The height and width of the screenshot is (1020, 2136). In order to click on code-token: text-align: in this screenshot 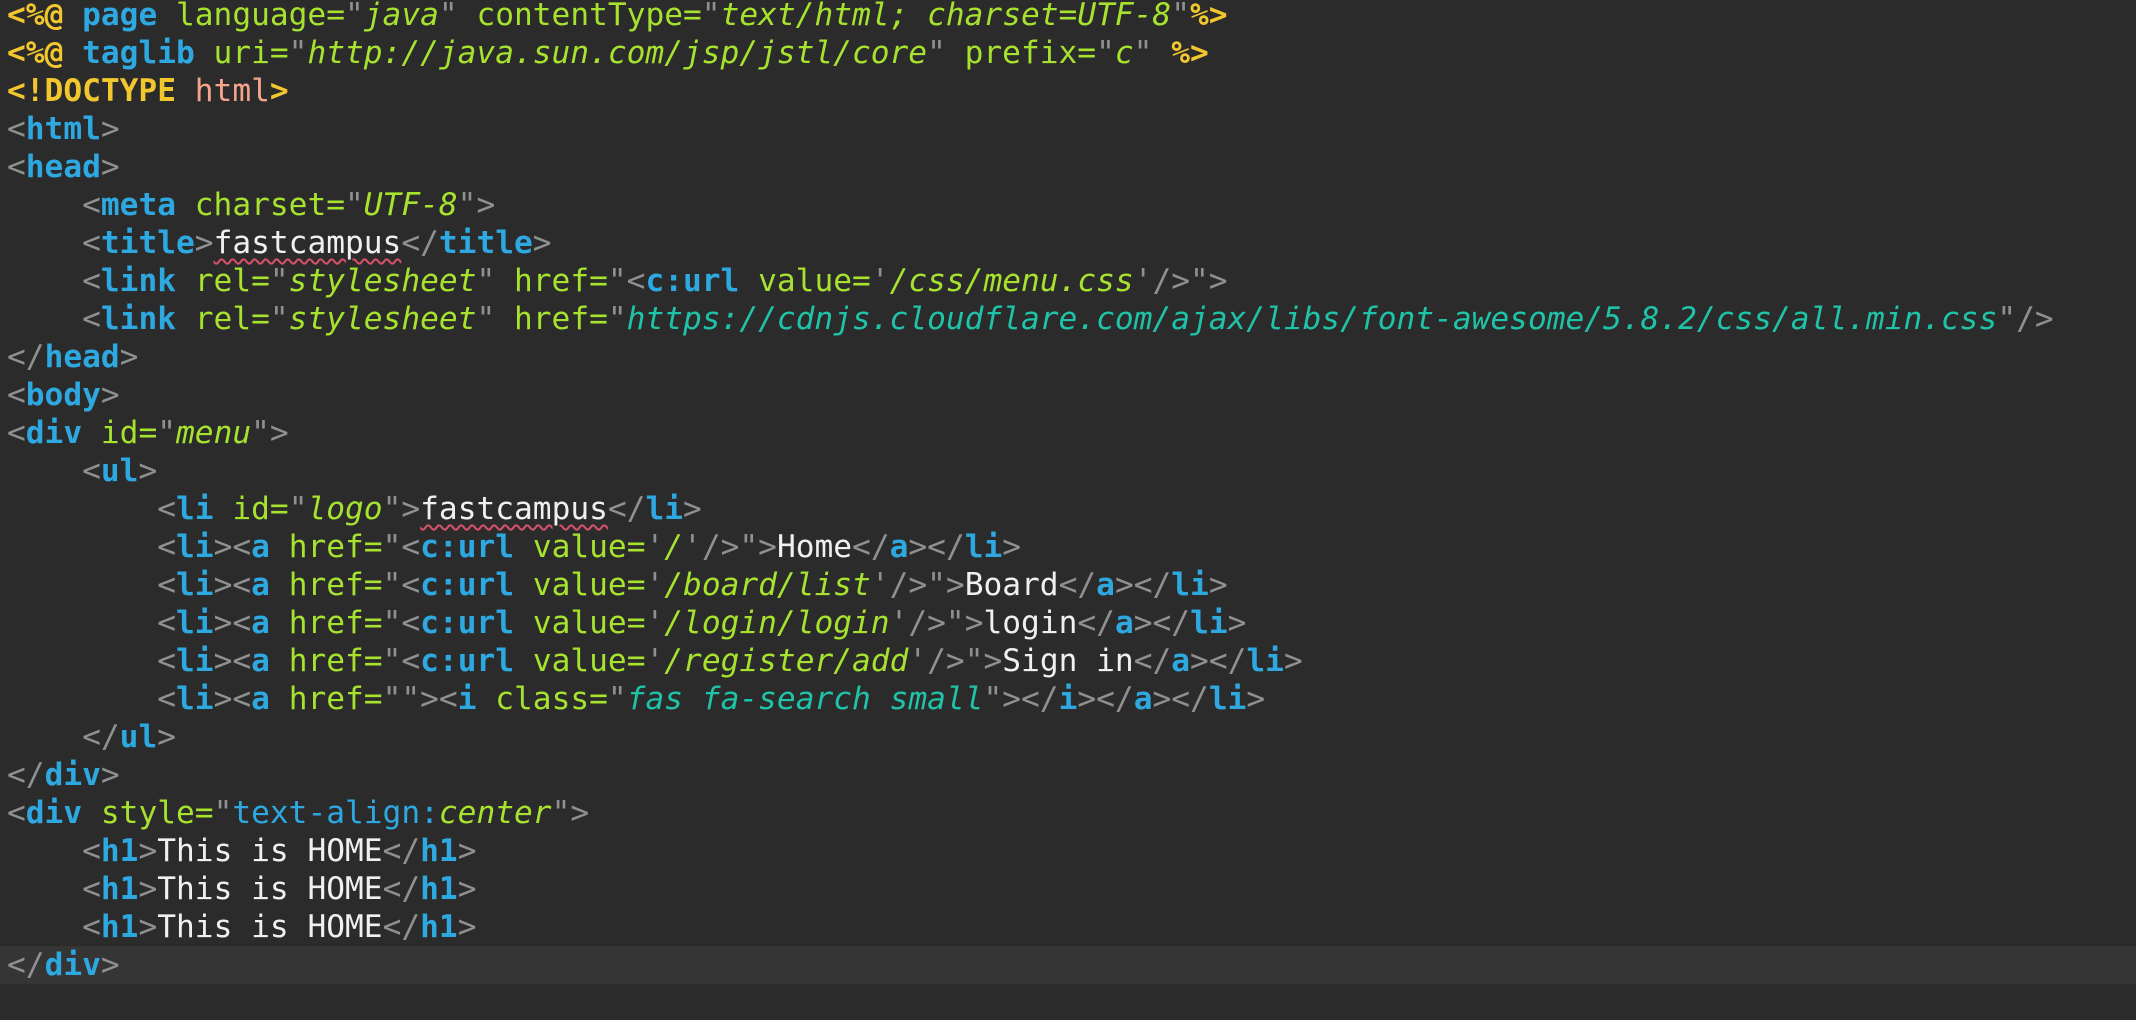, I will do `click(335, 813)`.